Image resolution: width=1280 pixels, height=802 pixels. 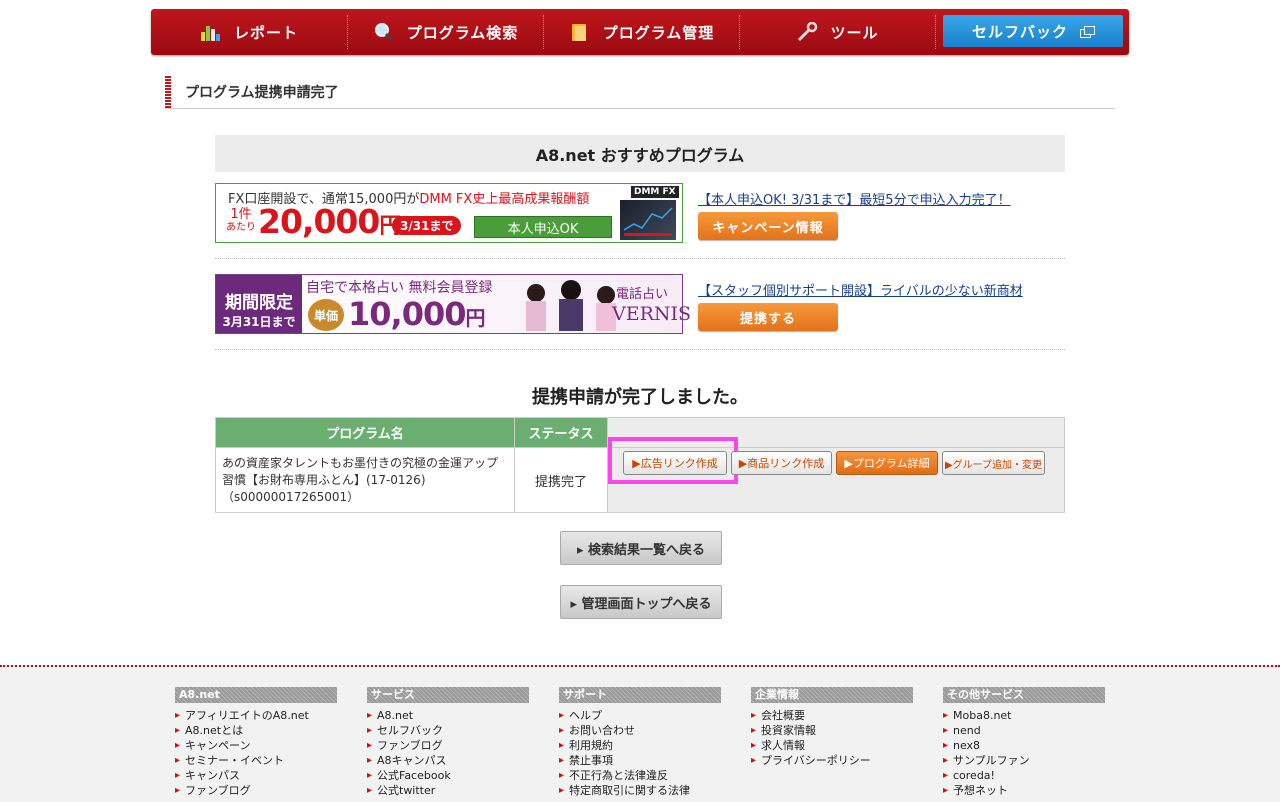 I want to click on banner-unit-b: あたり, so click(x=241, y=227).